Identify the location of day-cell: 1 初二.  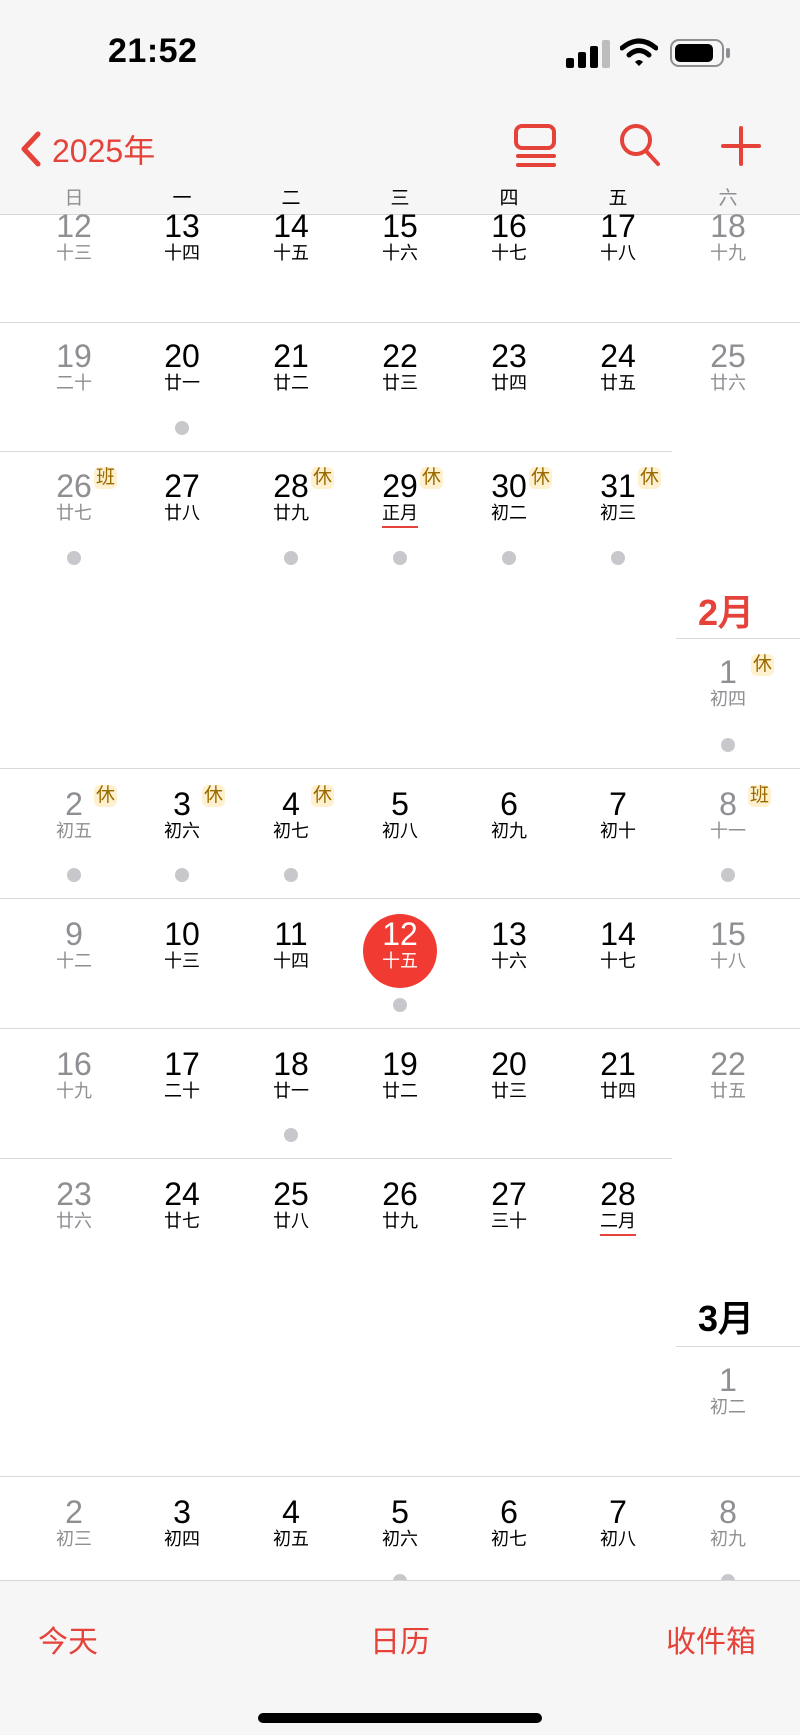
(728, 1390).